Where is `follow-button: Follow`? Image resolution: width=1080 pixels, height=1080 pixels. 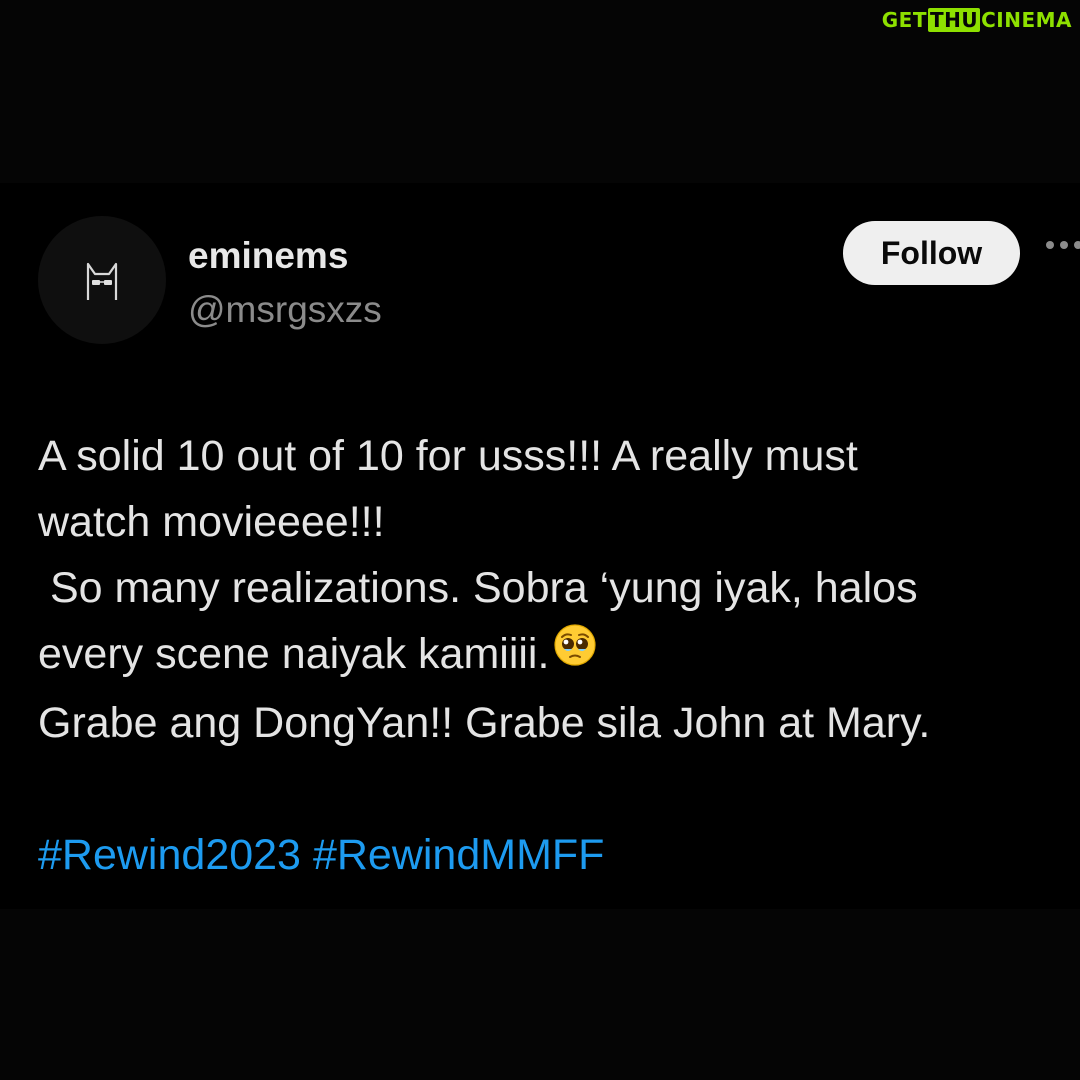
follow-button: Follow is located at coordinates (931, 253).